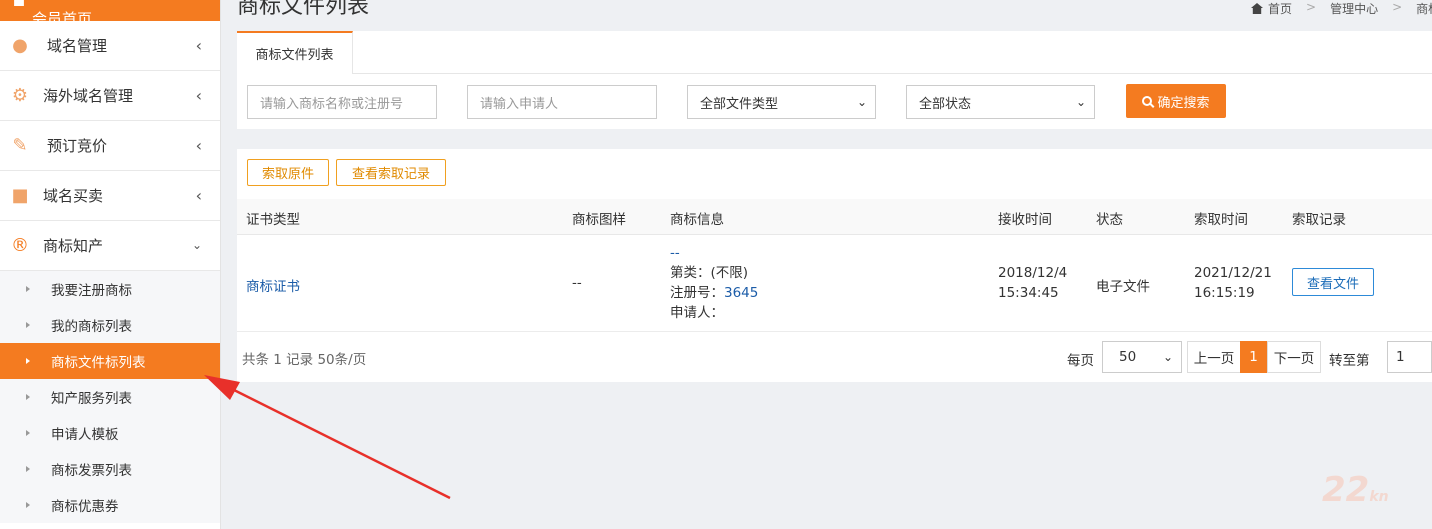 The height and width of the screenshot is (529, 1432). Describe the element at coordinates (1333, 282) in the screenshot. I see `view-file-button: 查看文件` at that location.